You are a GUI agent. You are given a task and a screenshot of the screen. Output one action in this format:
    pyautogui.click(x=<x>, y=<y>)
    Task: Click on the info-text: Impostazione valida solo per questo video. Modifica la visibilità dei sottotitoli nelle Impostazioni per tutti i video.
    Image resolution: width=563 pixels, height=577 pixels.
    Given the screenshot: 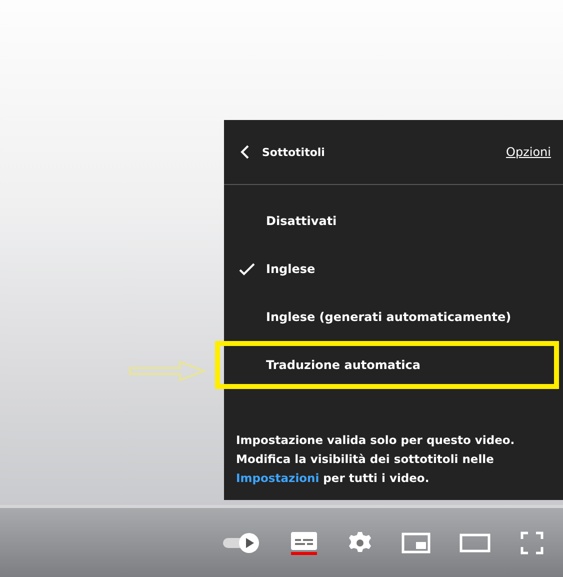 What is the action you would take?
    pyautogui.click(x=375, y=459)
    